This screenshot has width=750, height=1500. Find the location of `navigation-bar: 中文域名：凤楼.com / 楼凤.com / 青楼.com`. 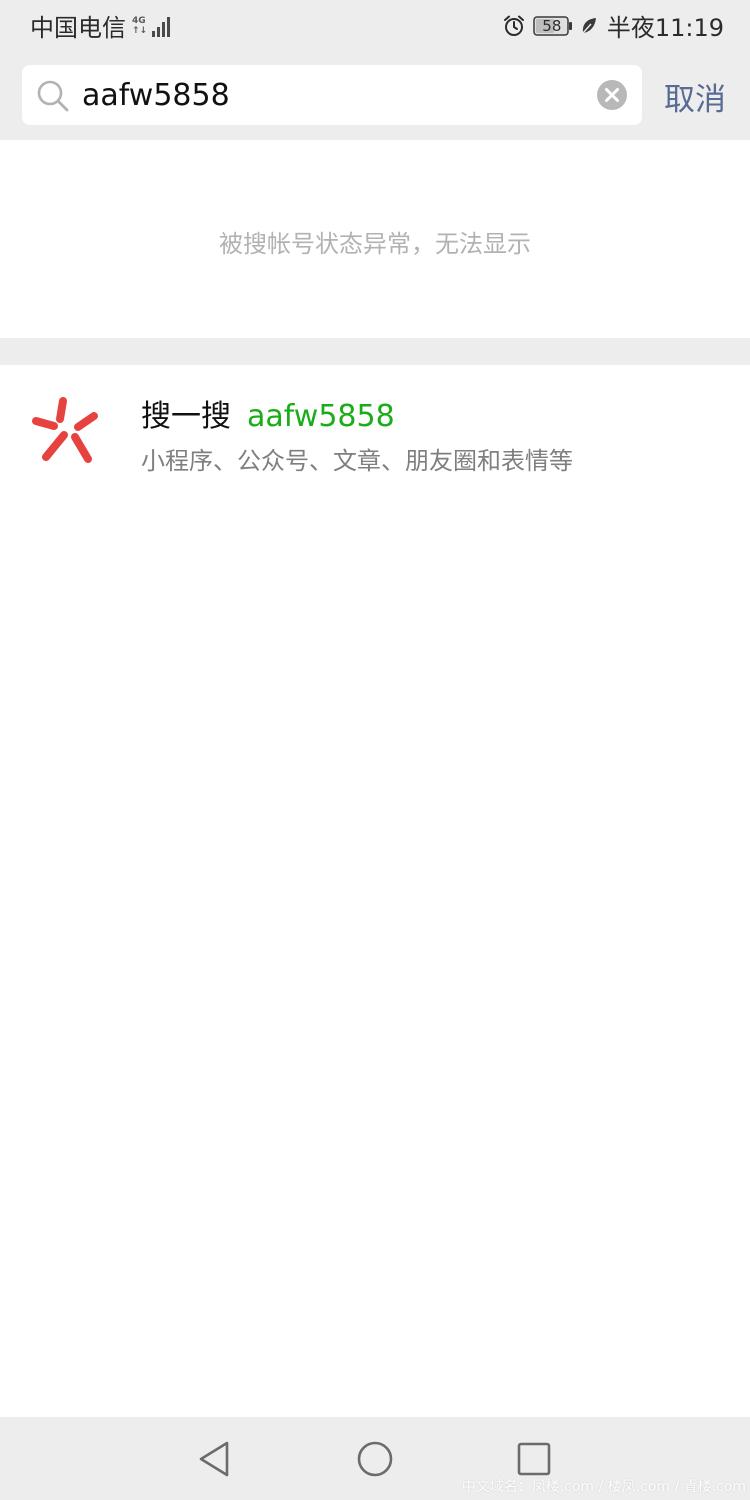

navigation-bar: 中文域名：凤楼.com / 楼凤.com / 青楼.com is located at coordinates (375, 1458).